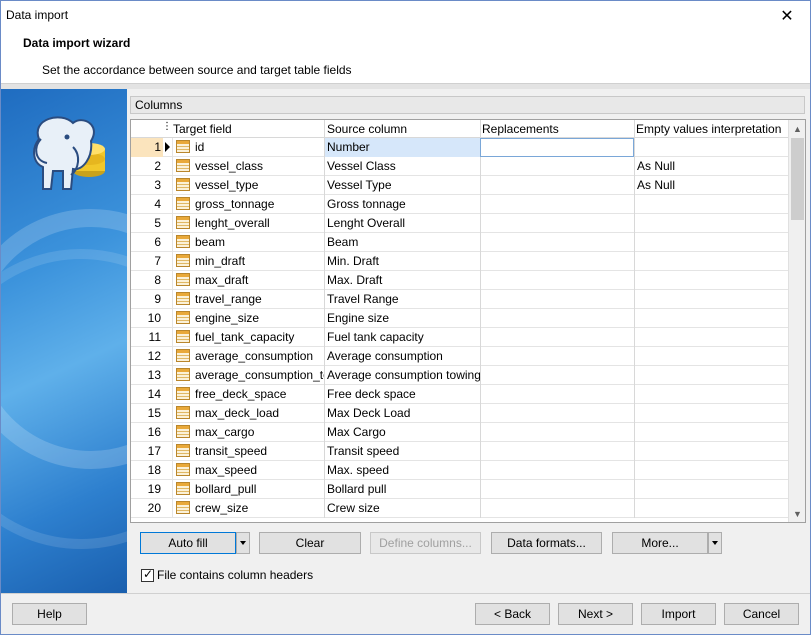  What do you see at coordinates (147, 185) in the screenshot?
I see `row-number: 3` at bounding box center [147, 185].